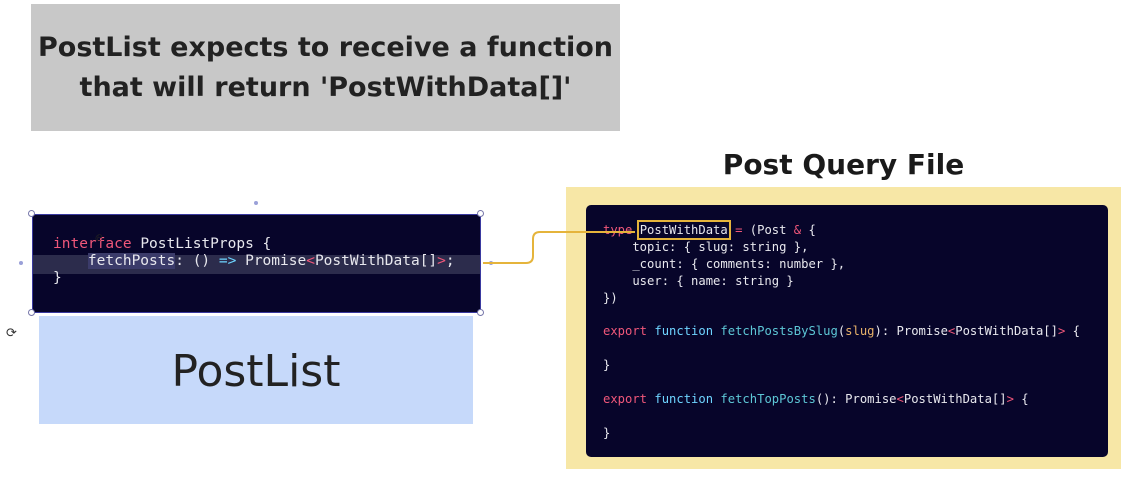 The height and width of the screenshot is (497, 1135). Describe the element at coordinates (738, 230) in the screenshot. I see `code-token: =` at that location.